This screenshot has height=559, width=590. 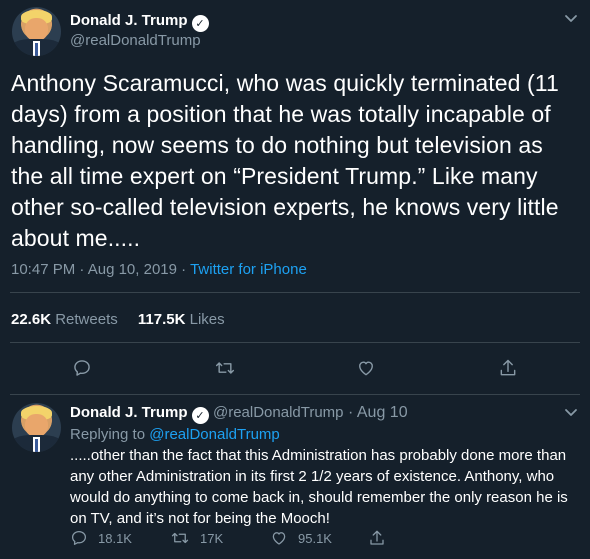 What do you see at coordinates (43, 269) in the screenshot?
I see `tweet-time: 10:47 PM` at bounding box center [43, 269].